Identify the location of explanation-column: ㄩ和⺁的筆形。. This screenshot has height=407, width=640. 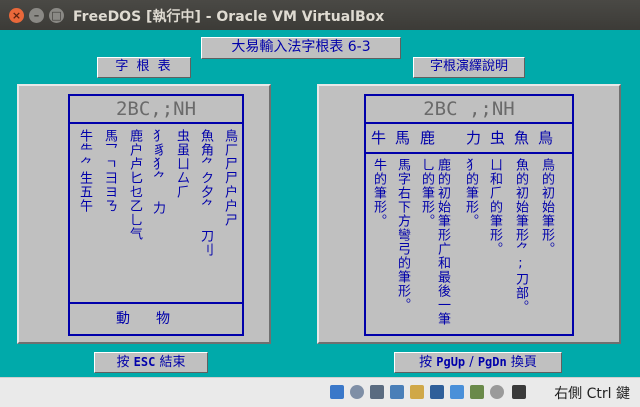
(494, 207).